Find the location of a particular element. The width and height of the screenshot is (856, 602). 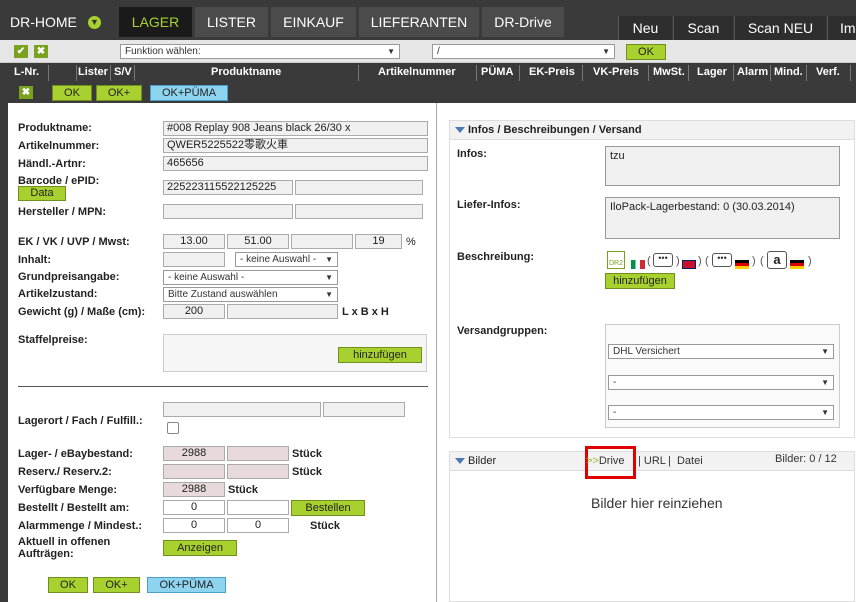

col-separator is located at coordinates (358, 73).